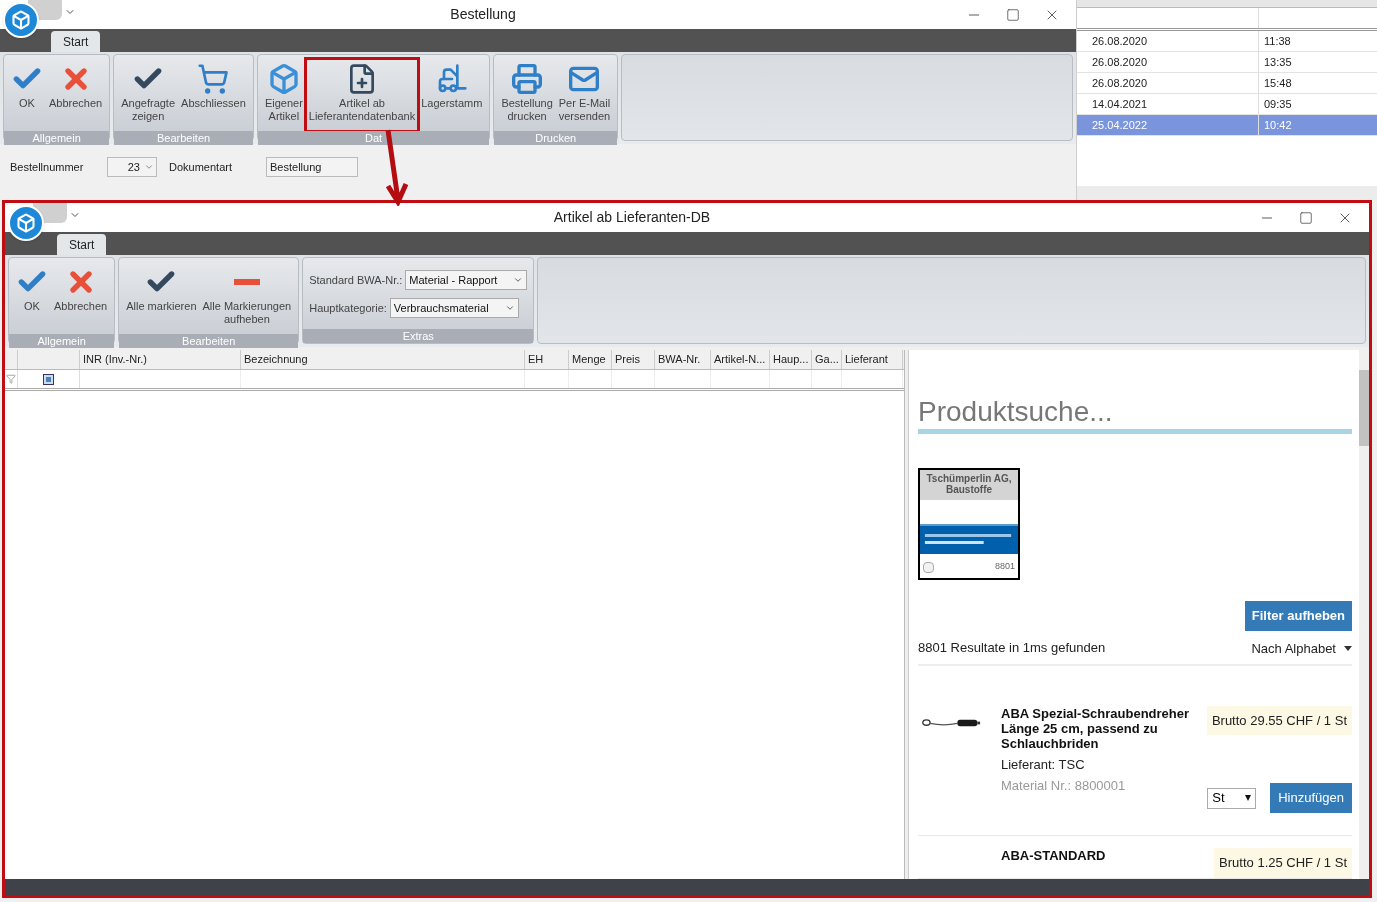 The image size is (1377, 902). I want to click on ribbon-button: Artikel ab Lieferantendatenbank, so click(362, 95).